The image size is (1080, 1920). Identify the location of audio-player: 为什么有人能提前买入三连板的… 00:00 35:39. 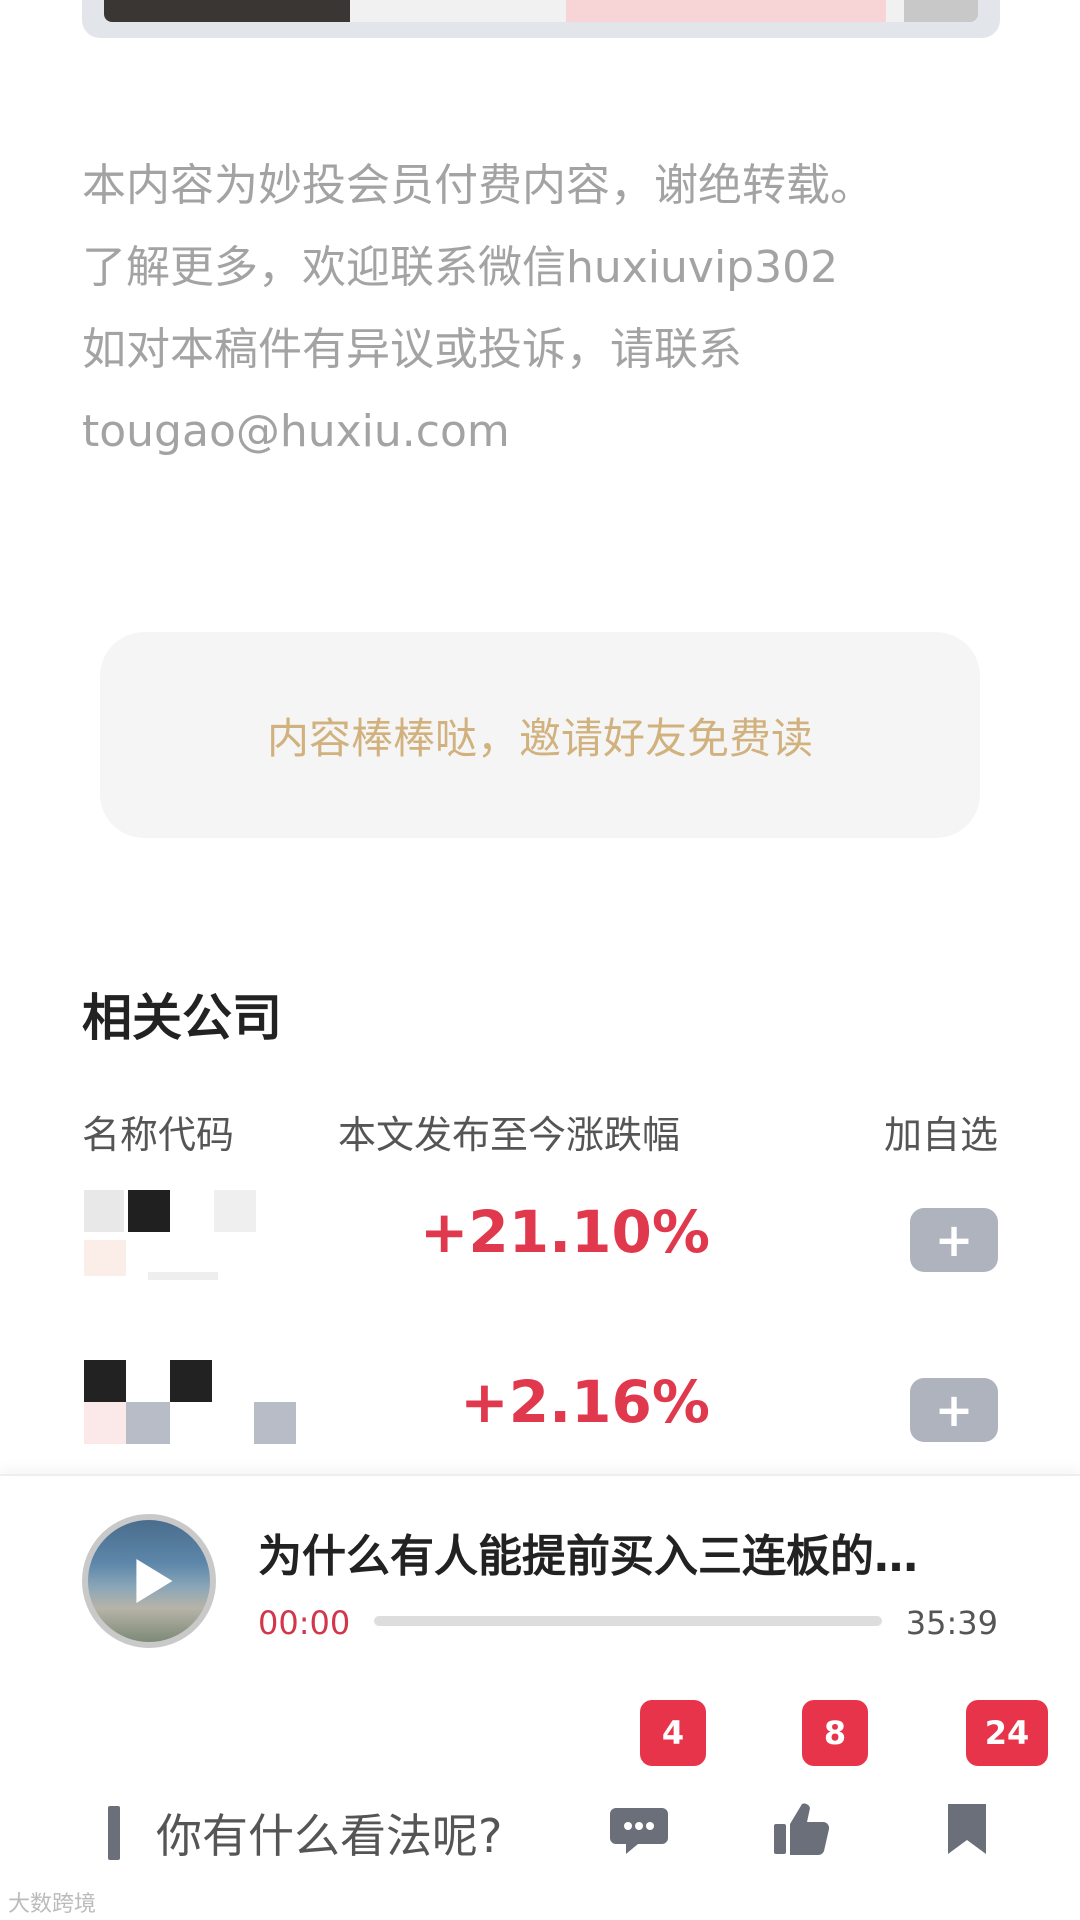
(540, 1581).